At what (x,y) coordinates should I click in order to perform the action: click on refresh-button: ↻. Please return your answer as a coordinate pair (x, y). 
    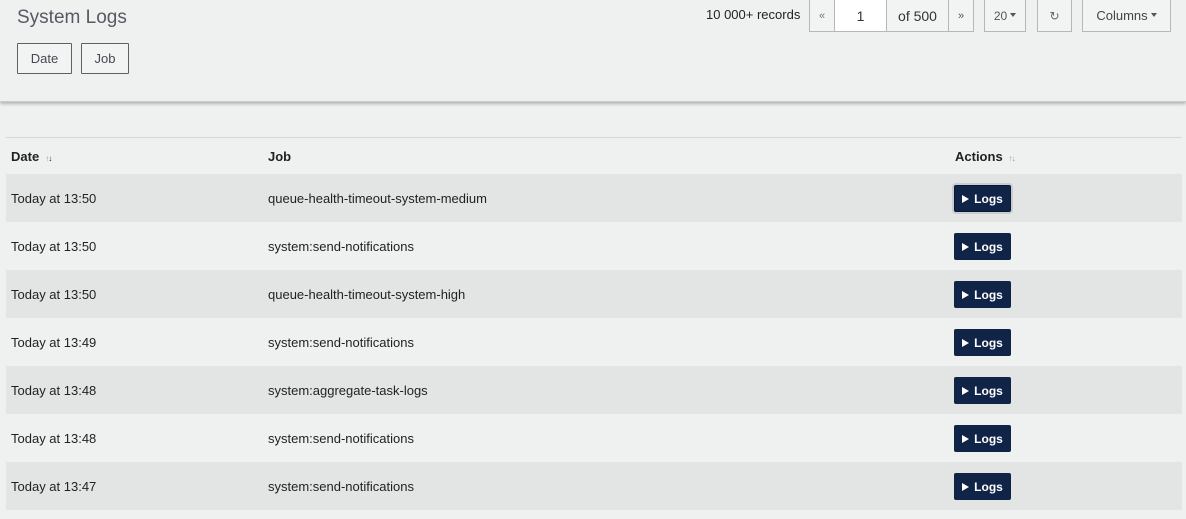
    Looking at the image, I should click on (1054, 16).